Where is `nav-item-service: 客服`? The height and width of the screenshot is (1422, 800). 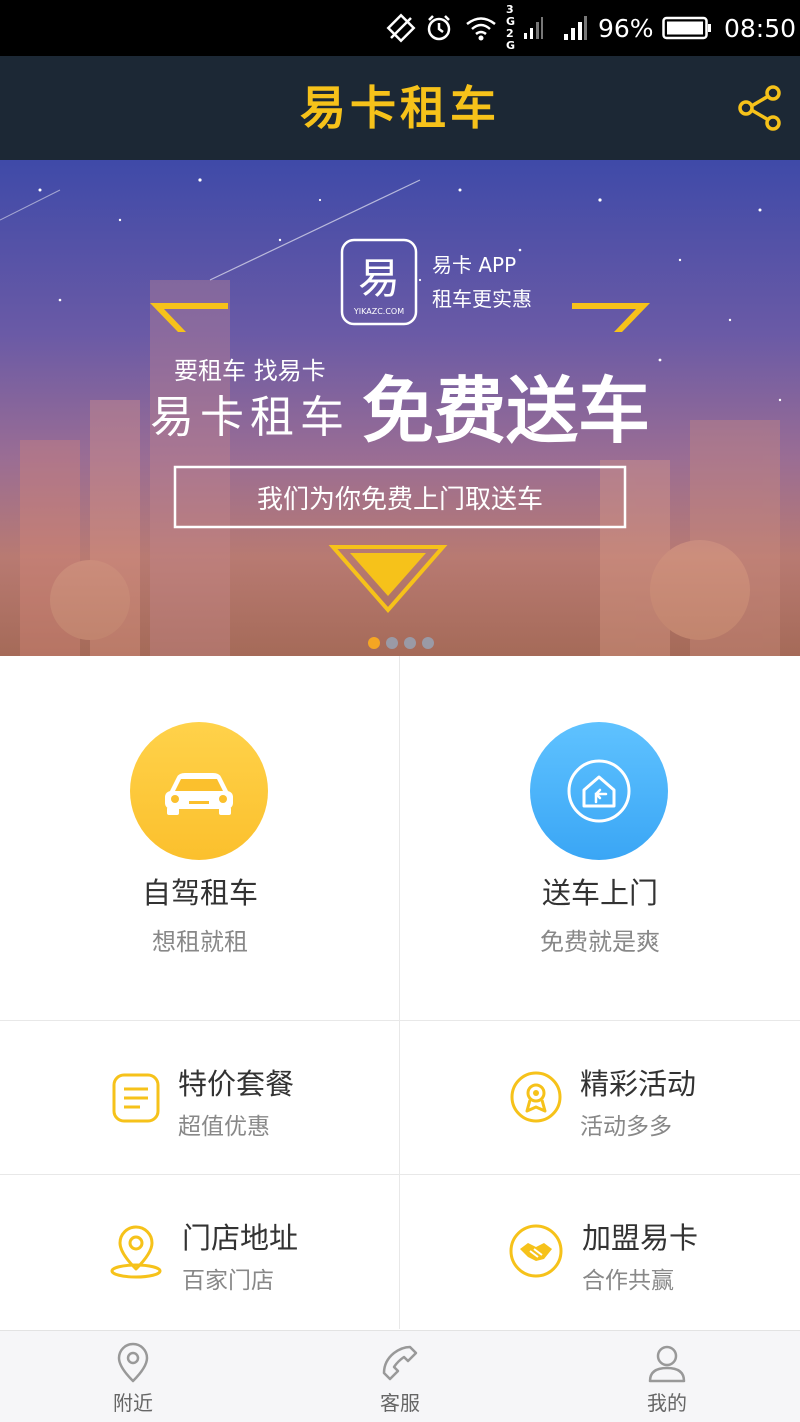
nav-item-service: 客服 is located at coordinates (400, 1376).